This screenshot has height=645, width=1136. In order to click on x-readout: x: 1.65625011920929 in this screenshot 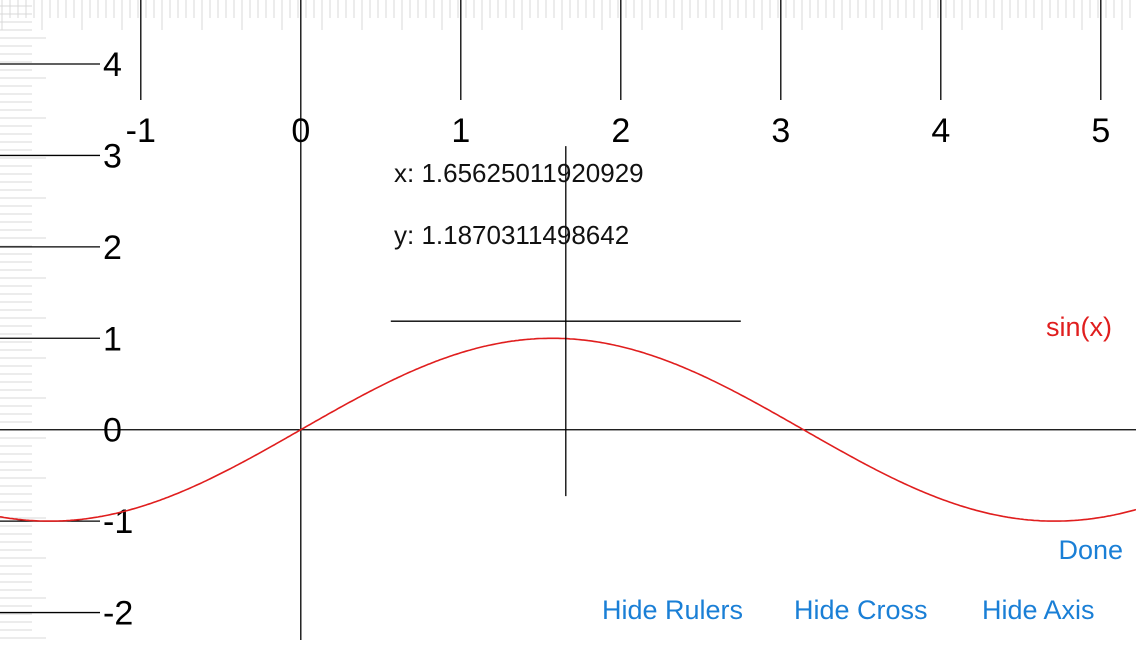, I will do `click(519, 173)`.